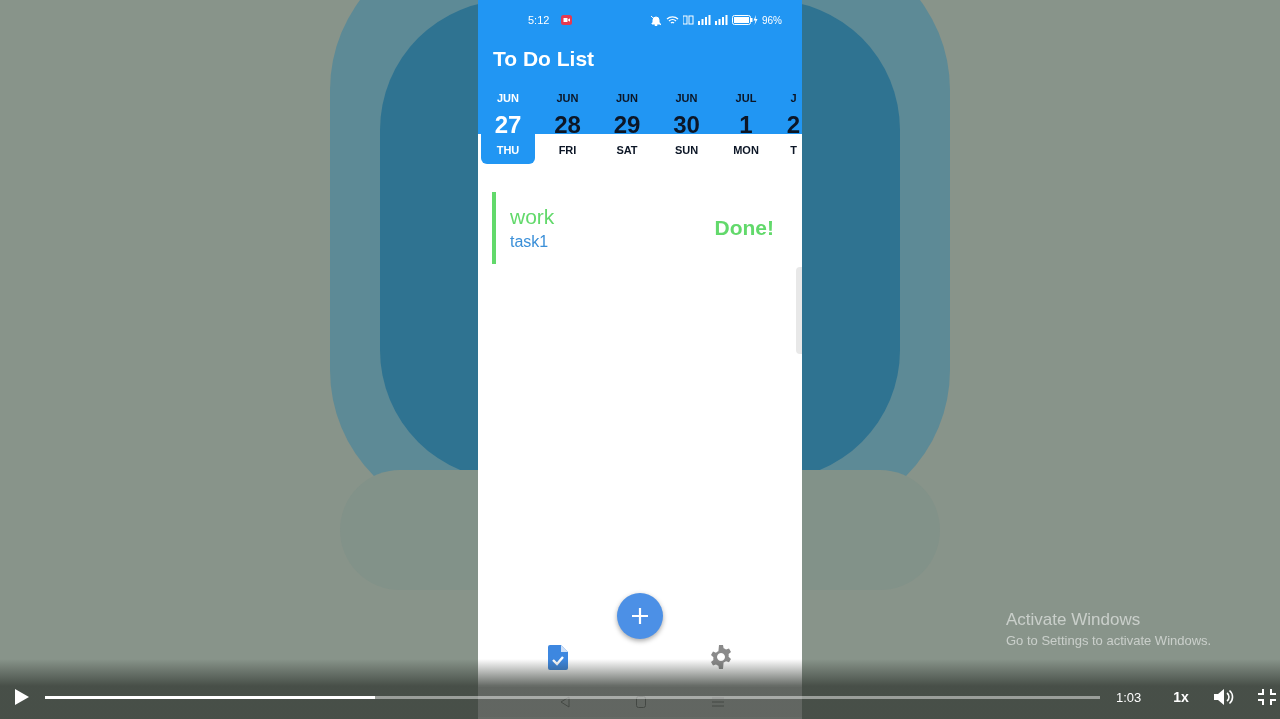 This screenshot has height=719, width=1280. What do you see at coordinates (572, 697) in the screenshot?
I see `progress-bar` at bounding box center [572, 697].